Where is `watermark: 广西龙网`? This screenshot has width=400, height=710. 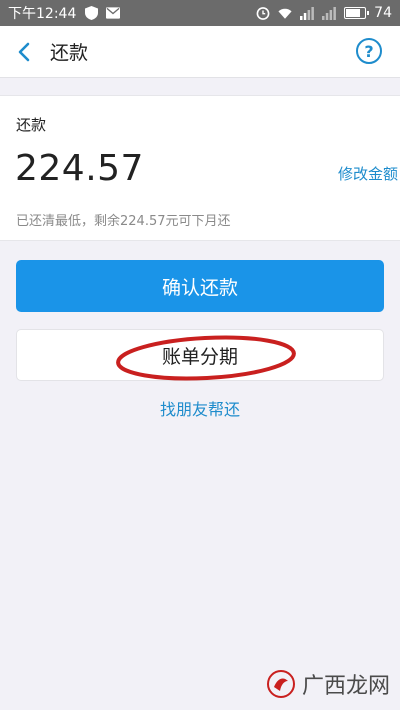 watermark: 广西龙网 is located at coordinates (328, 684).